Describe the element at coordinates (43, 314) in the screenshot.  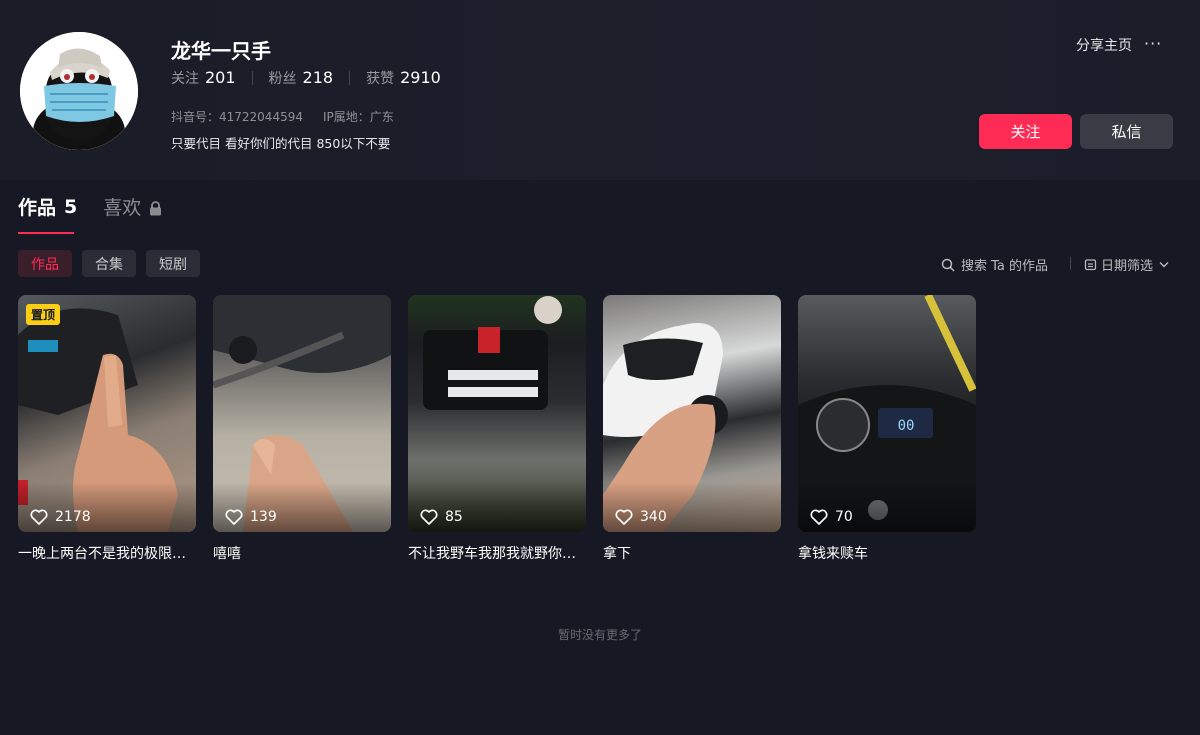
I see `pinned-badge: 置顶` at that location.